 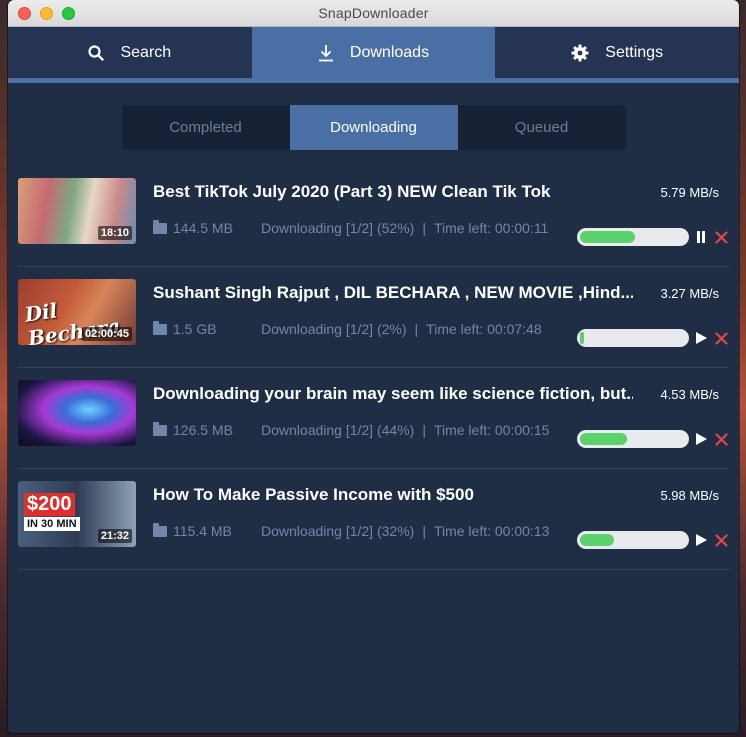 What do you see at coordinates (114, 536) in the screenshot?
I see `video-duration: 21:32` at bounding box center [114, 536].